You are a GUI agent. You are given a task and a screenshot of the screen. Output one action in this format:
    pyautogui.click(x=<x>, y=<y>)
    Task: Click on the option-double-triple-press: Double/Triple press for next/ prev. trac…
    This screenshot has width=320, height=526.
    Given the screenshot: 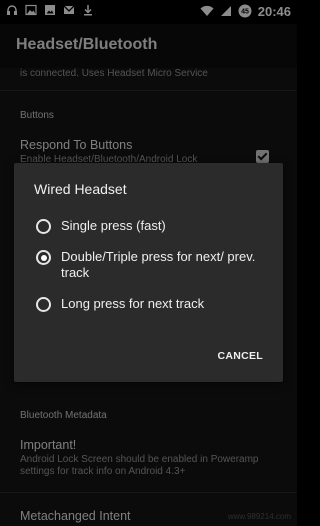 What is the action you would take?
    pyautogui.click(x=152, y=265)
    